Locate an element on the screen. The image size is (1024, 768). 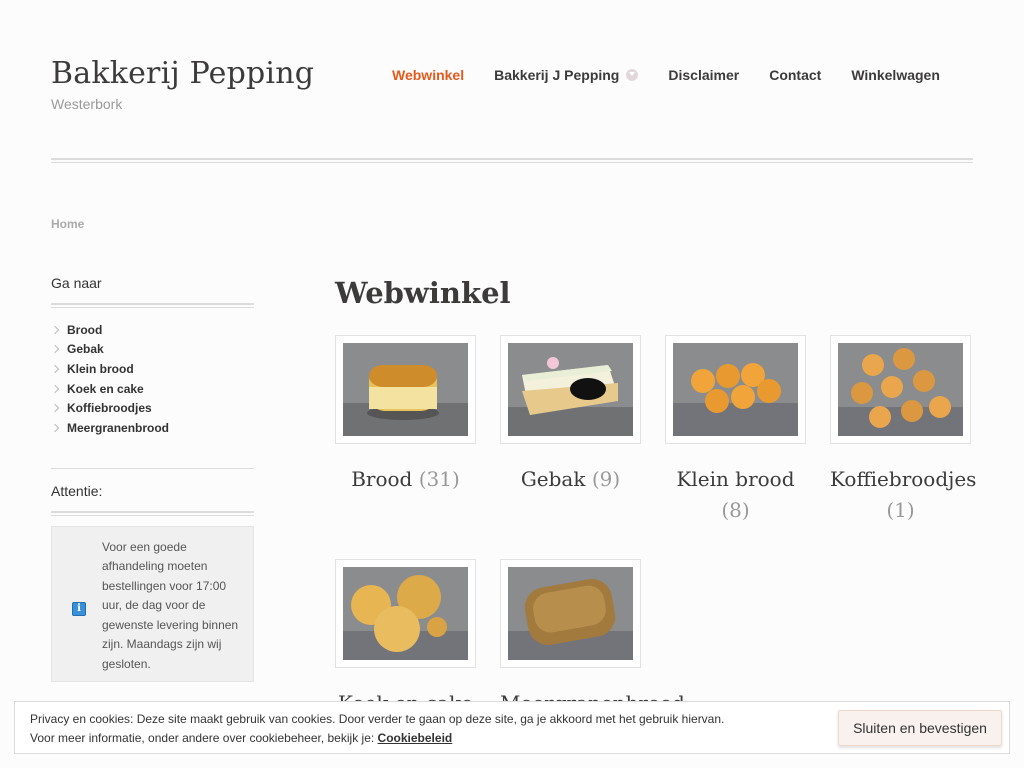
nav-label: Bakkerij J Pepping is located at coordinates (557, 75).